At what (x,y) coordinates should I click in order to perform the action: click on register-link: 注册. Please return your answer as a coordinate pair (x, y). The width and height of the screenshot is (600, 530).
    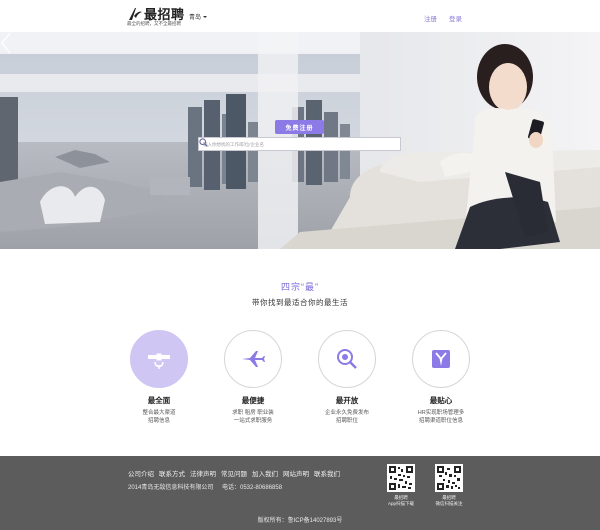
    Looking at the image, I should click on (430, 18).